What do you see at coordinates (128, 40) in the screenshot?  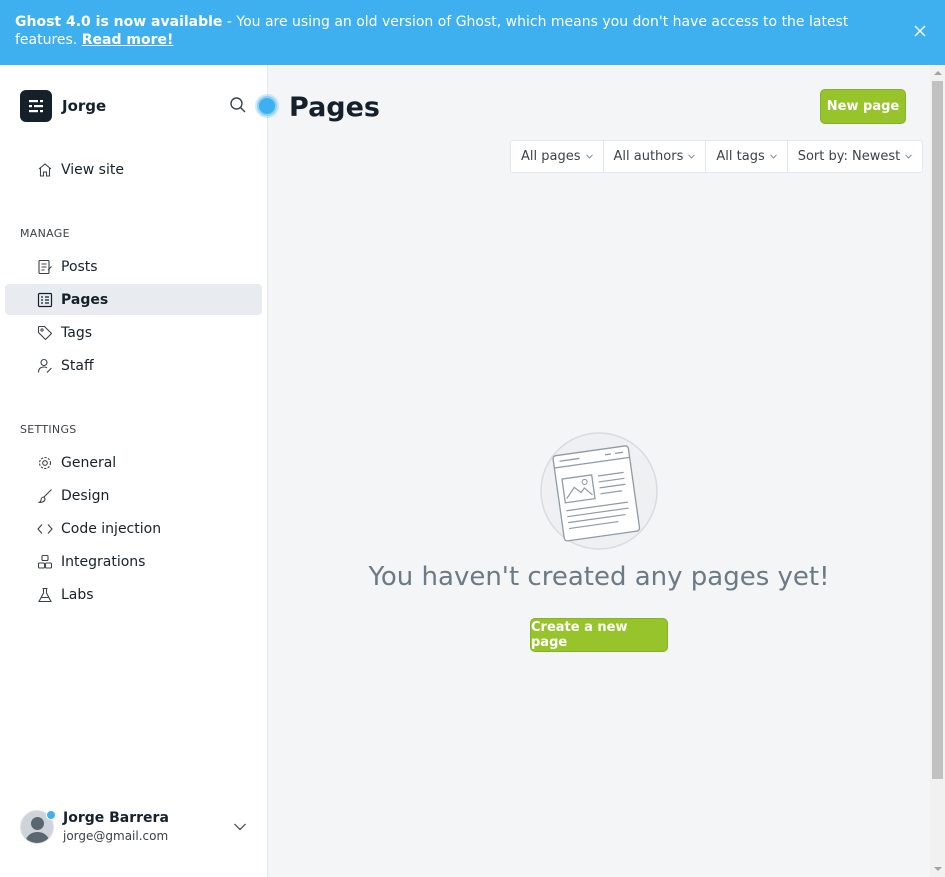 I see `banner-read-more-link: Read more!` at bounding box center [128, 40].